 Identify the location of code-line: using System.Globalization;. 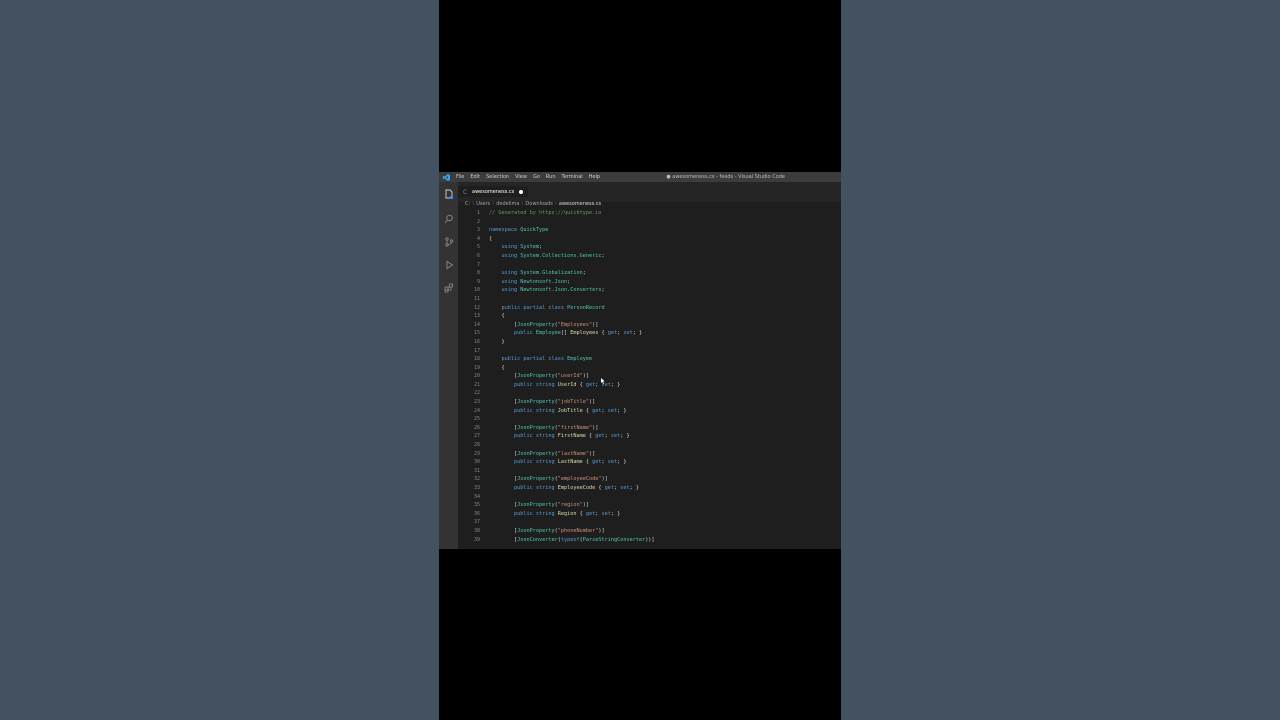
(572, 273).